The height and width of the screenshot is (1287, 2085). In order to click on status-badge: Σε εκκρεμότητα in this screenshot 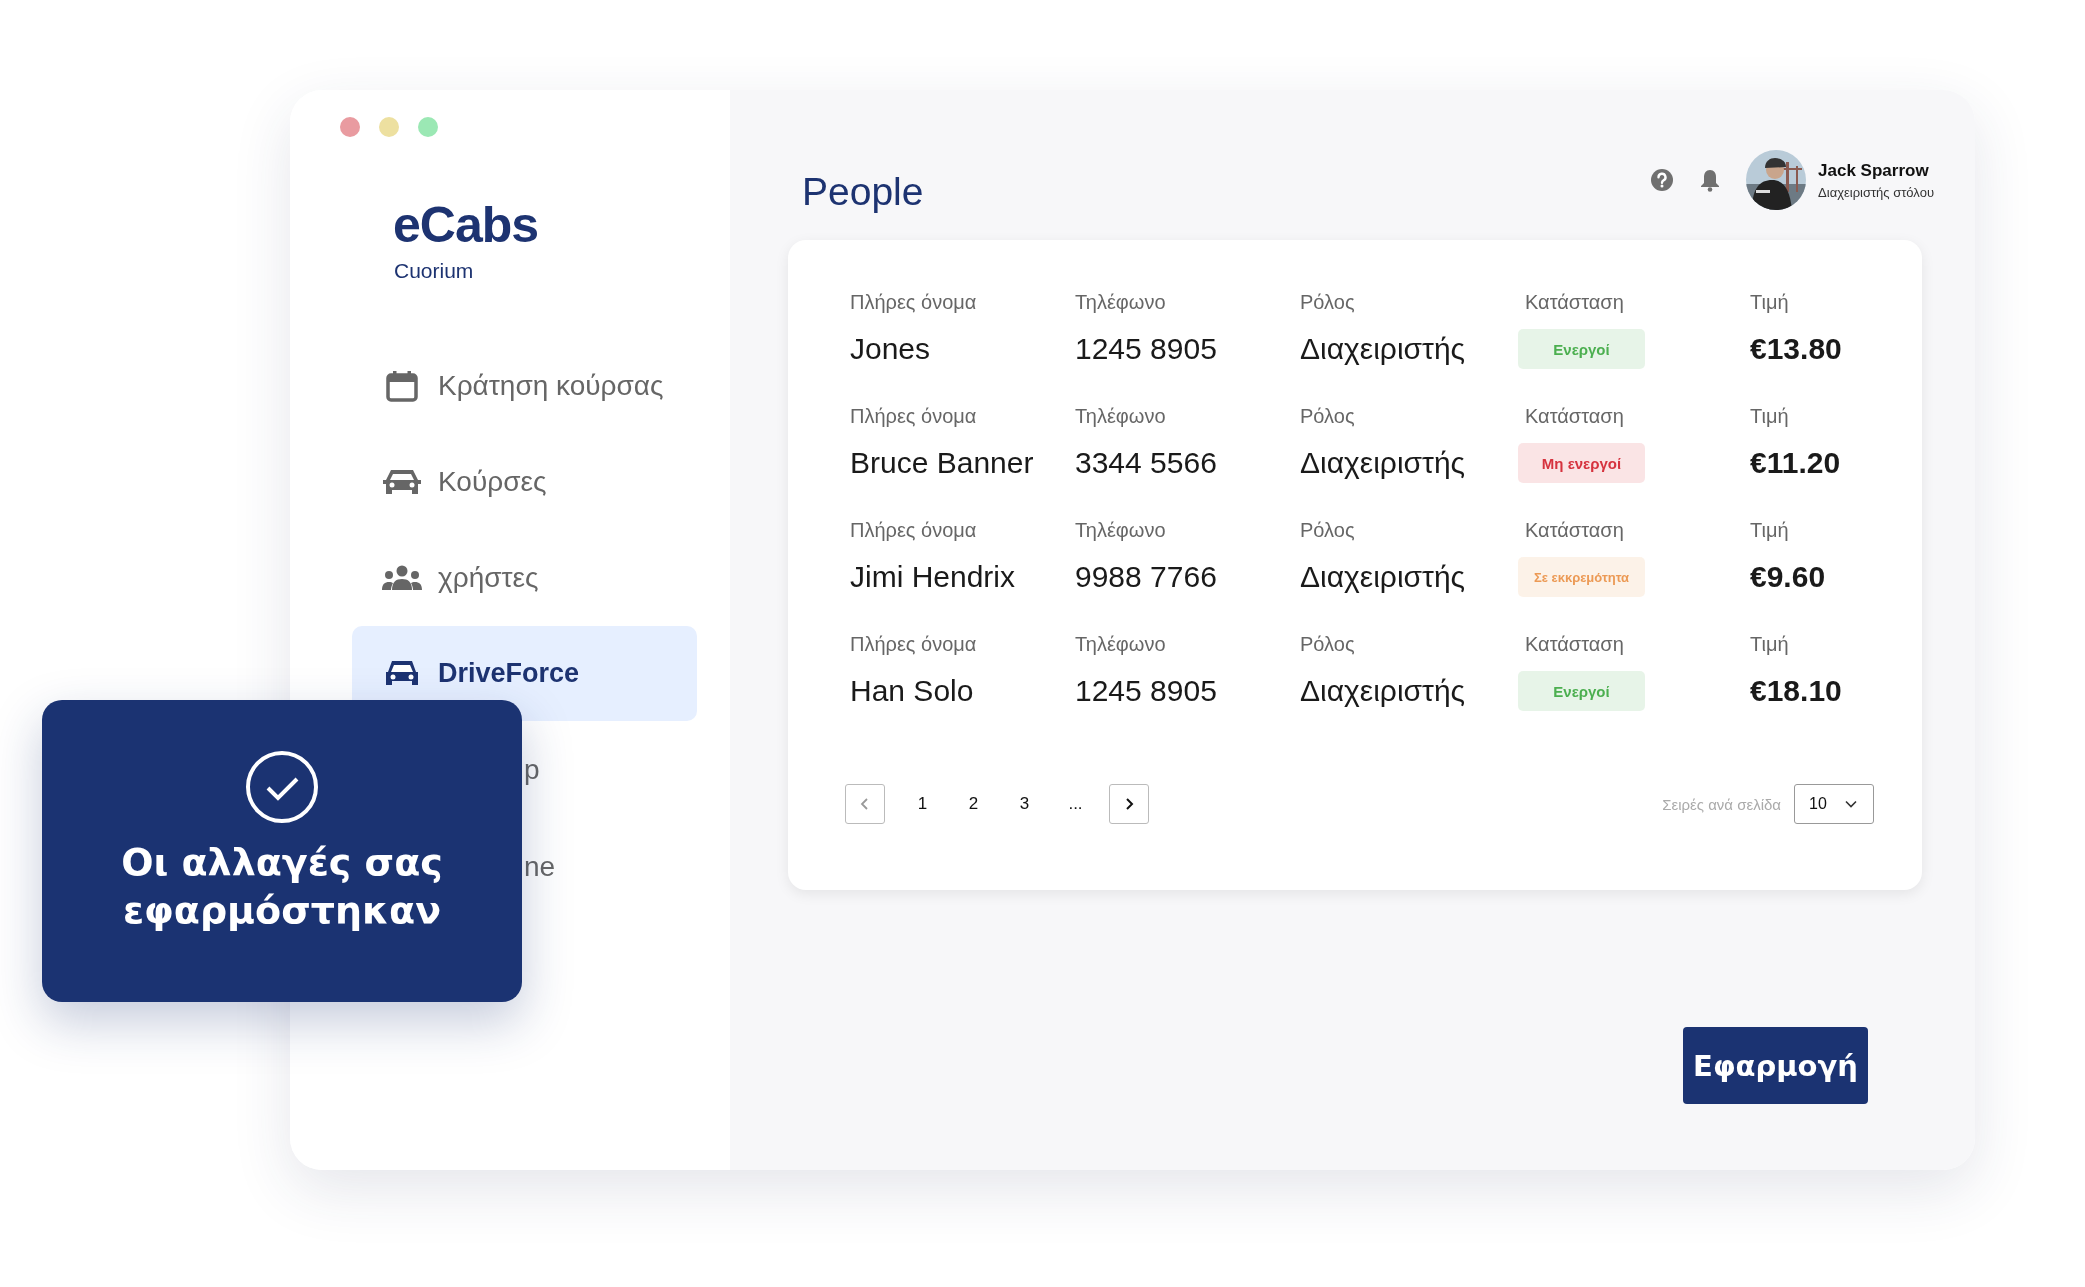, I will do `click(1581, 577)`.